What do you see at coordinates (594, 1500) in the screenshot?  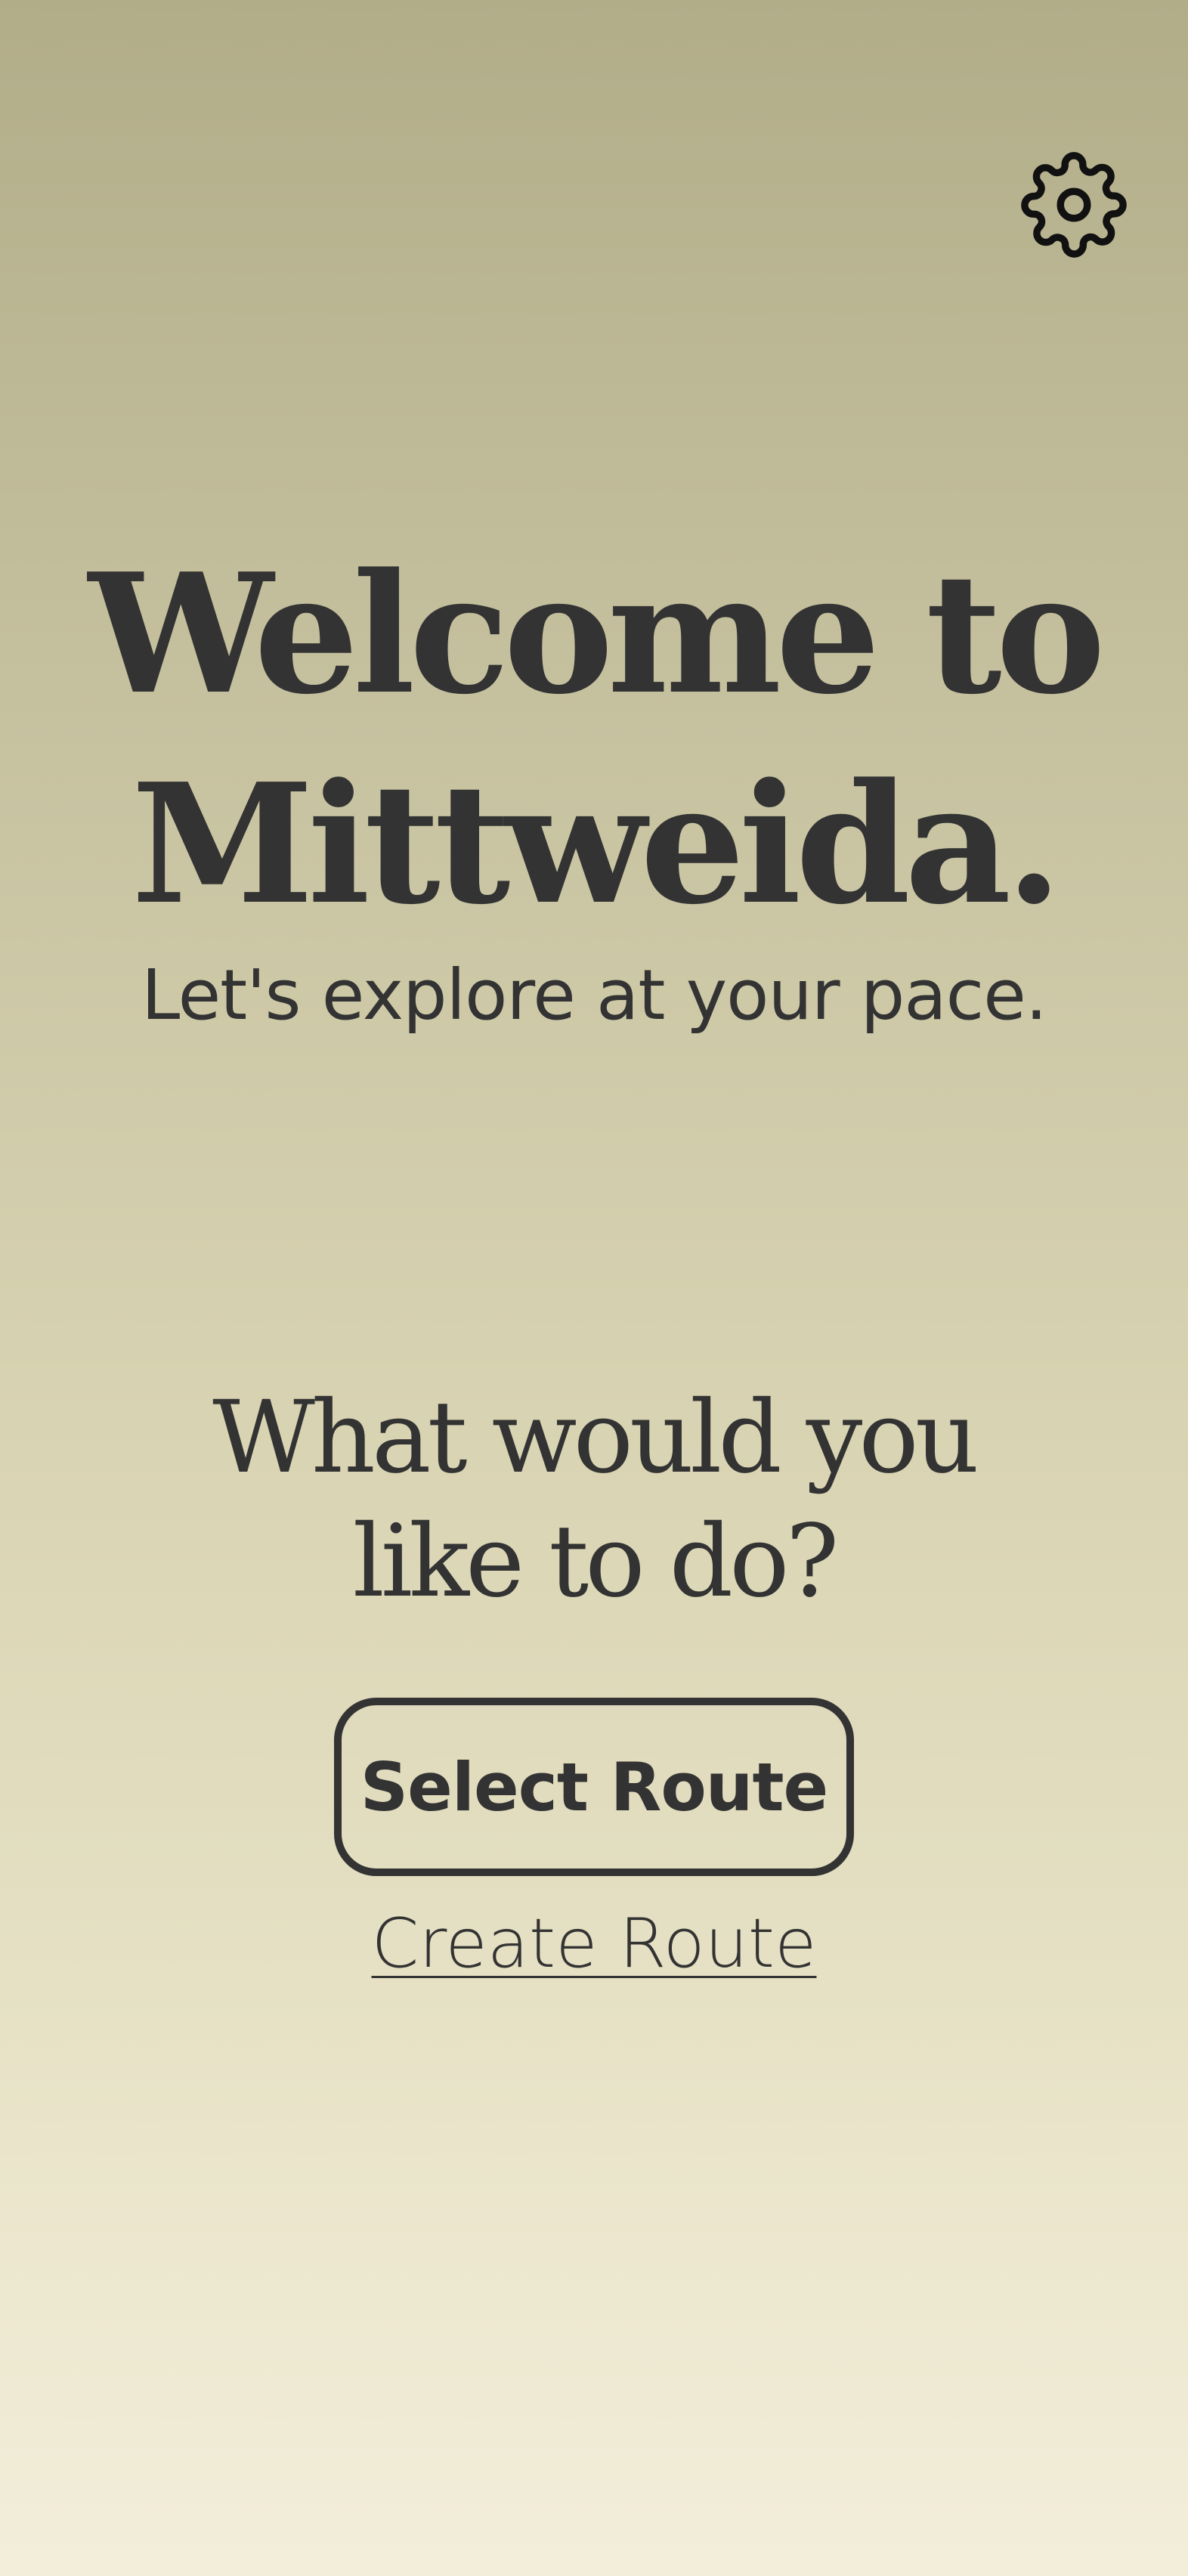 I see `question-heading: What would you like to do?` at bounding box center [594, 1500].